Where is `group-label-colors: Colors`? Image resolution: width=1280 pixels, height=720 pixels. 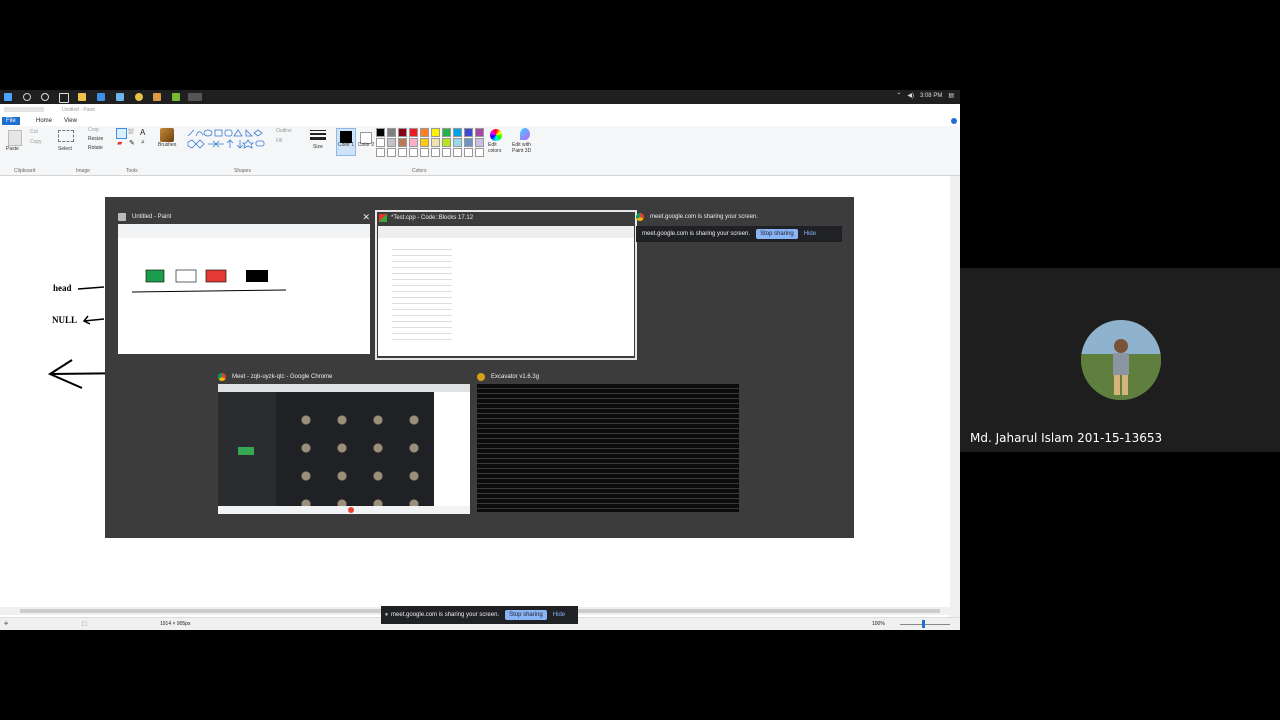
group-label-colors: Colors is located at coordinates (419, 171).